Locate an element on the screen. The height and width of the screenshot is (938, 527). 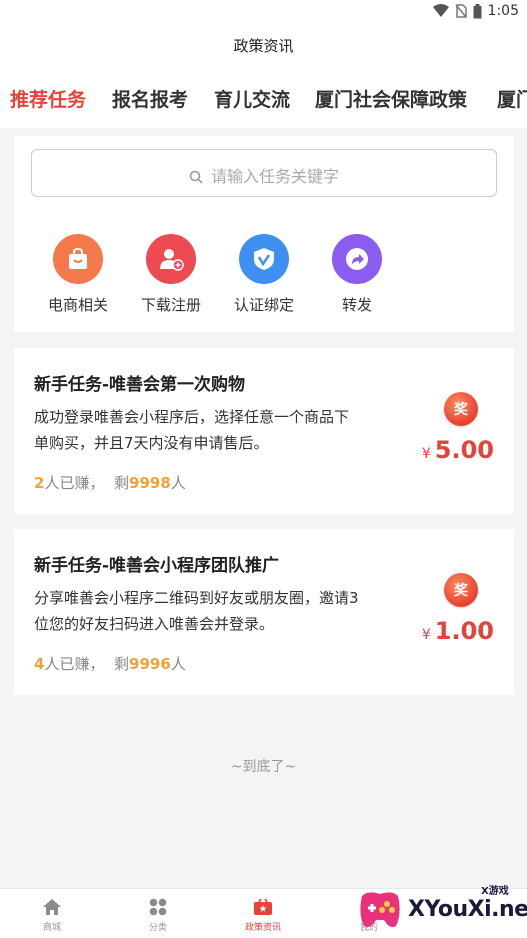
tabbar-item-news: 政策资讯 is located at coordinates (263, 915).